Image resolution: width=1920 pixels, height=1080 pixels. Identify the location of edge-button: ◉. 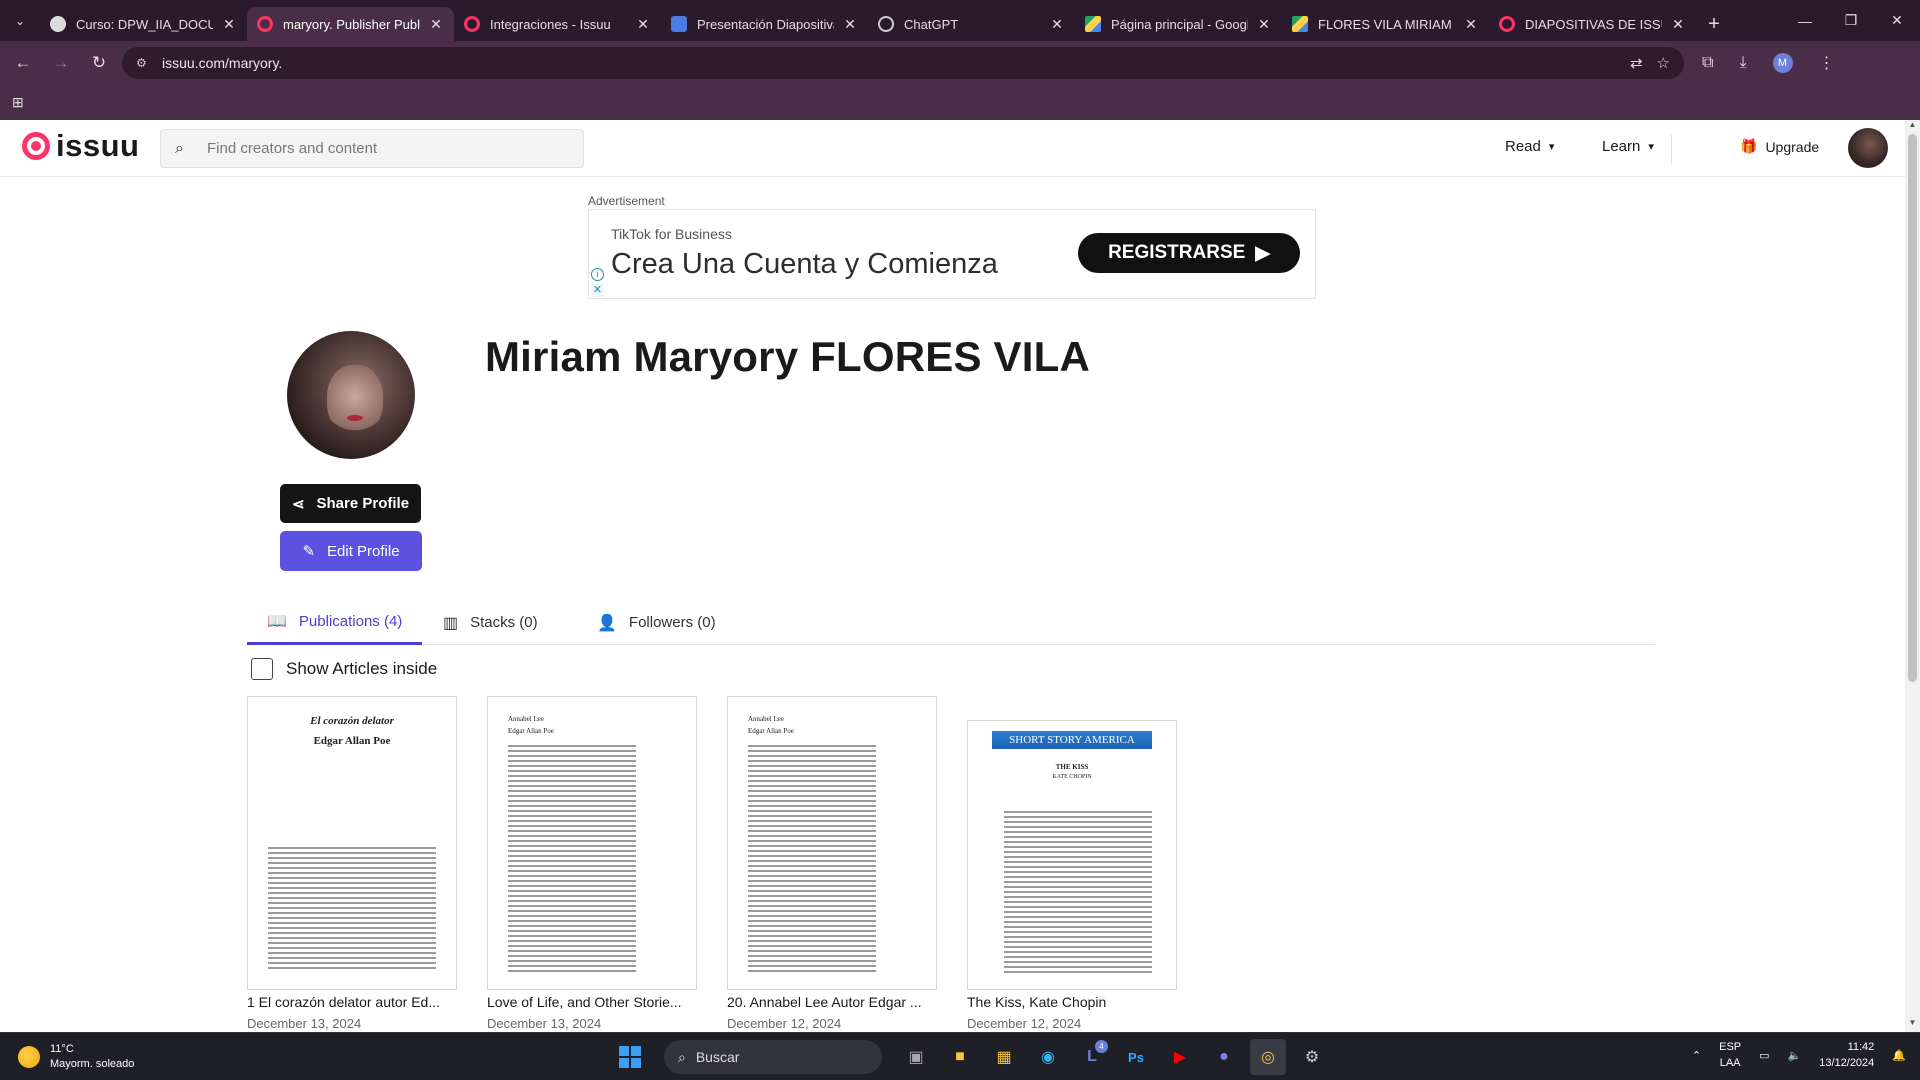
(1048, 1057).